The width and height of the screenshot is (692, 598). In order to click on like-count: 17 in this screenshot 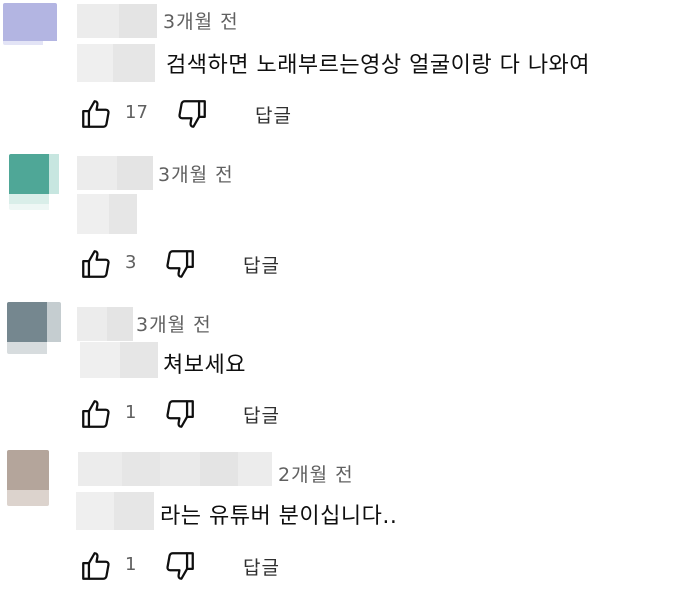, I will do `click(136, 112)`.